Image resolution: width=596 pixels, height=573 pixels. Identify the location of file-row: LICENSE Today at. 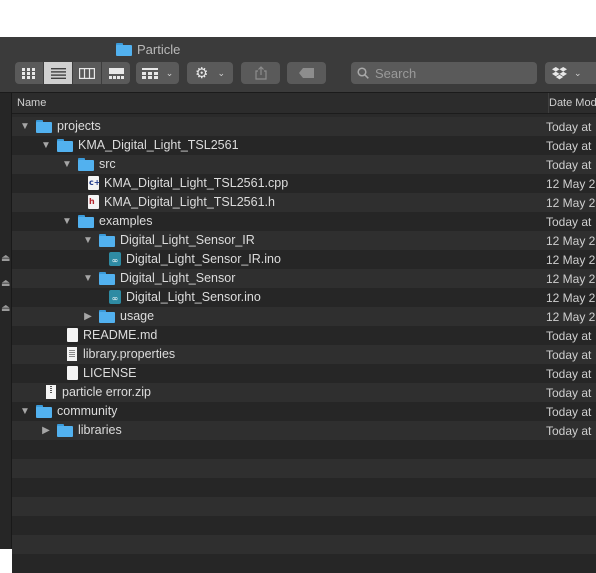
(304, 373).